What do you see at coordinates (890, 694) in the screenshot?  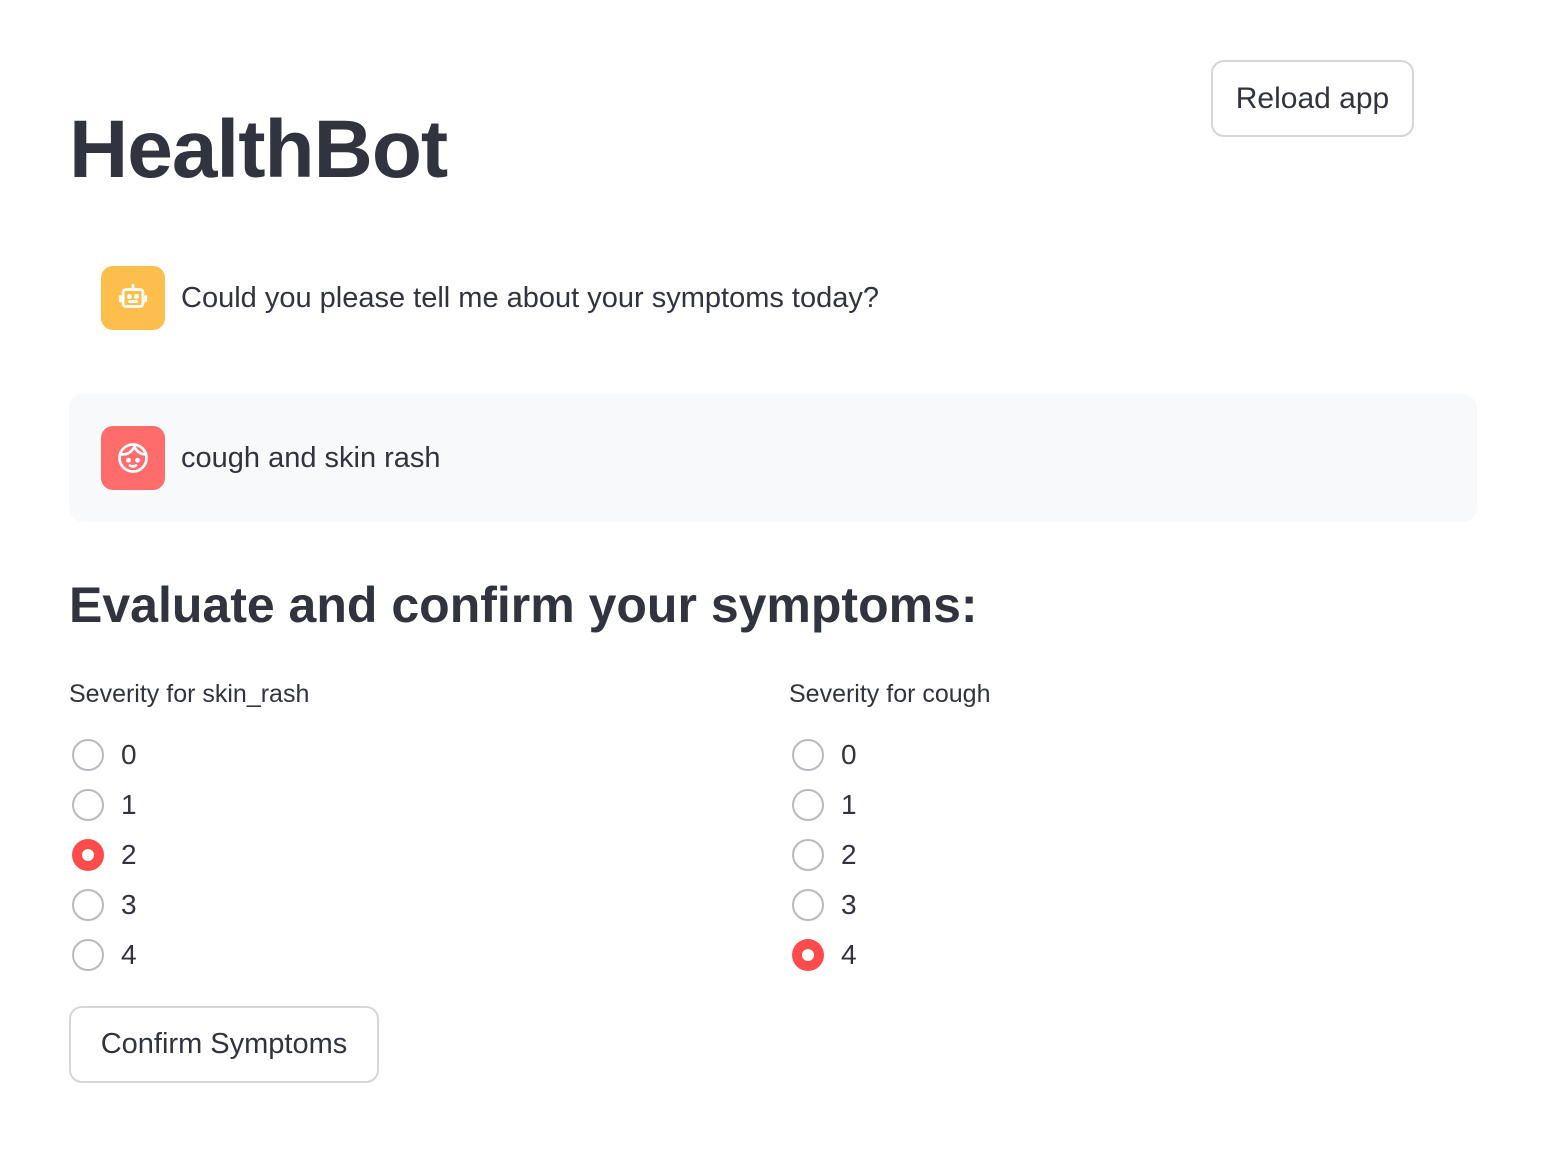 I see `radio-group-label: Severity for cough` at bounding box center [890, 694].